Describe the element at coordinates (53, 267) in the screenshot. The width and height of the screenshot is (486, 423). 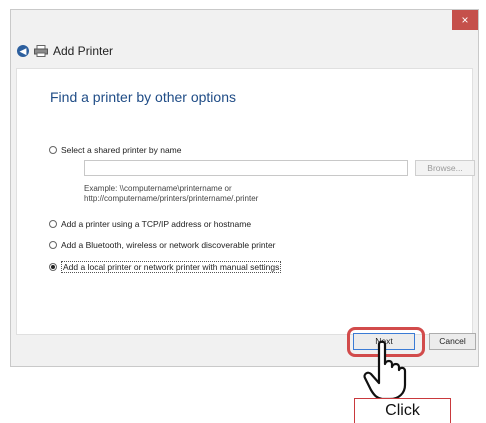
I see `radio-local-printer` at that location.